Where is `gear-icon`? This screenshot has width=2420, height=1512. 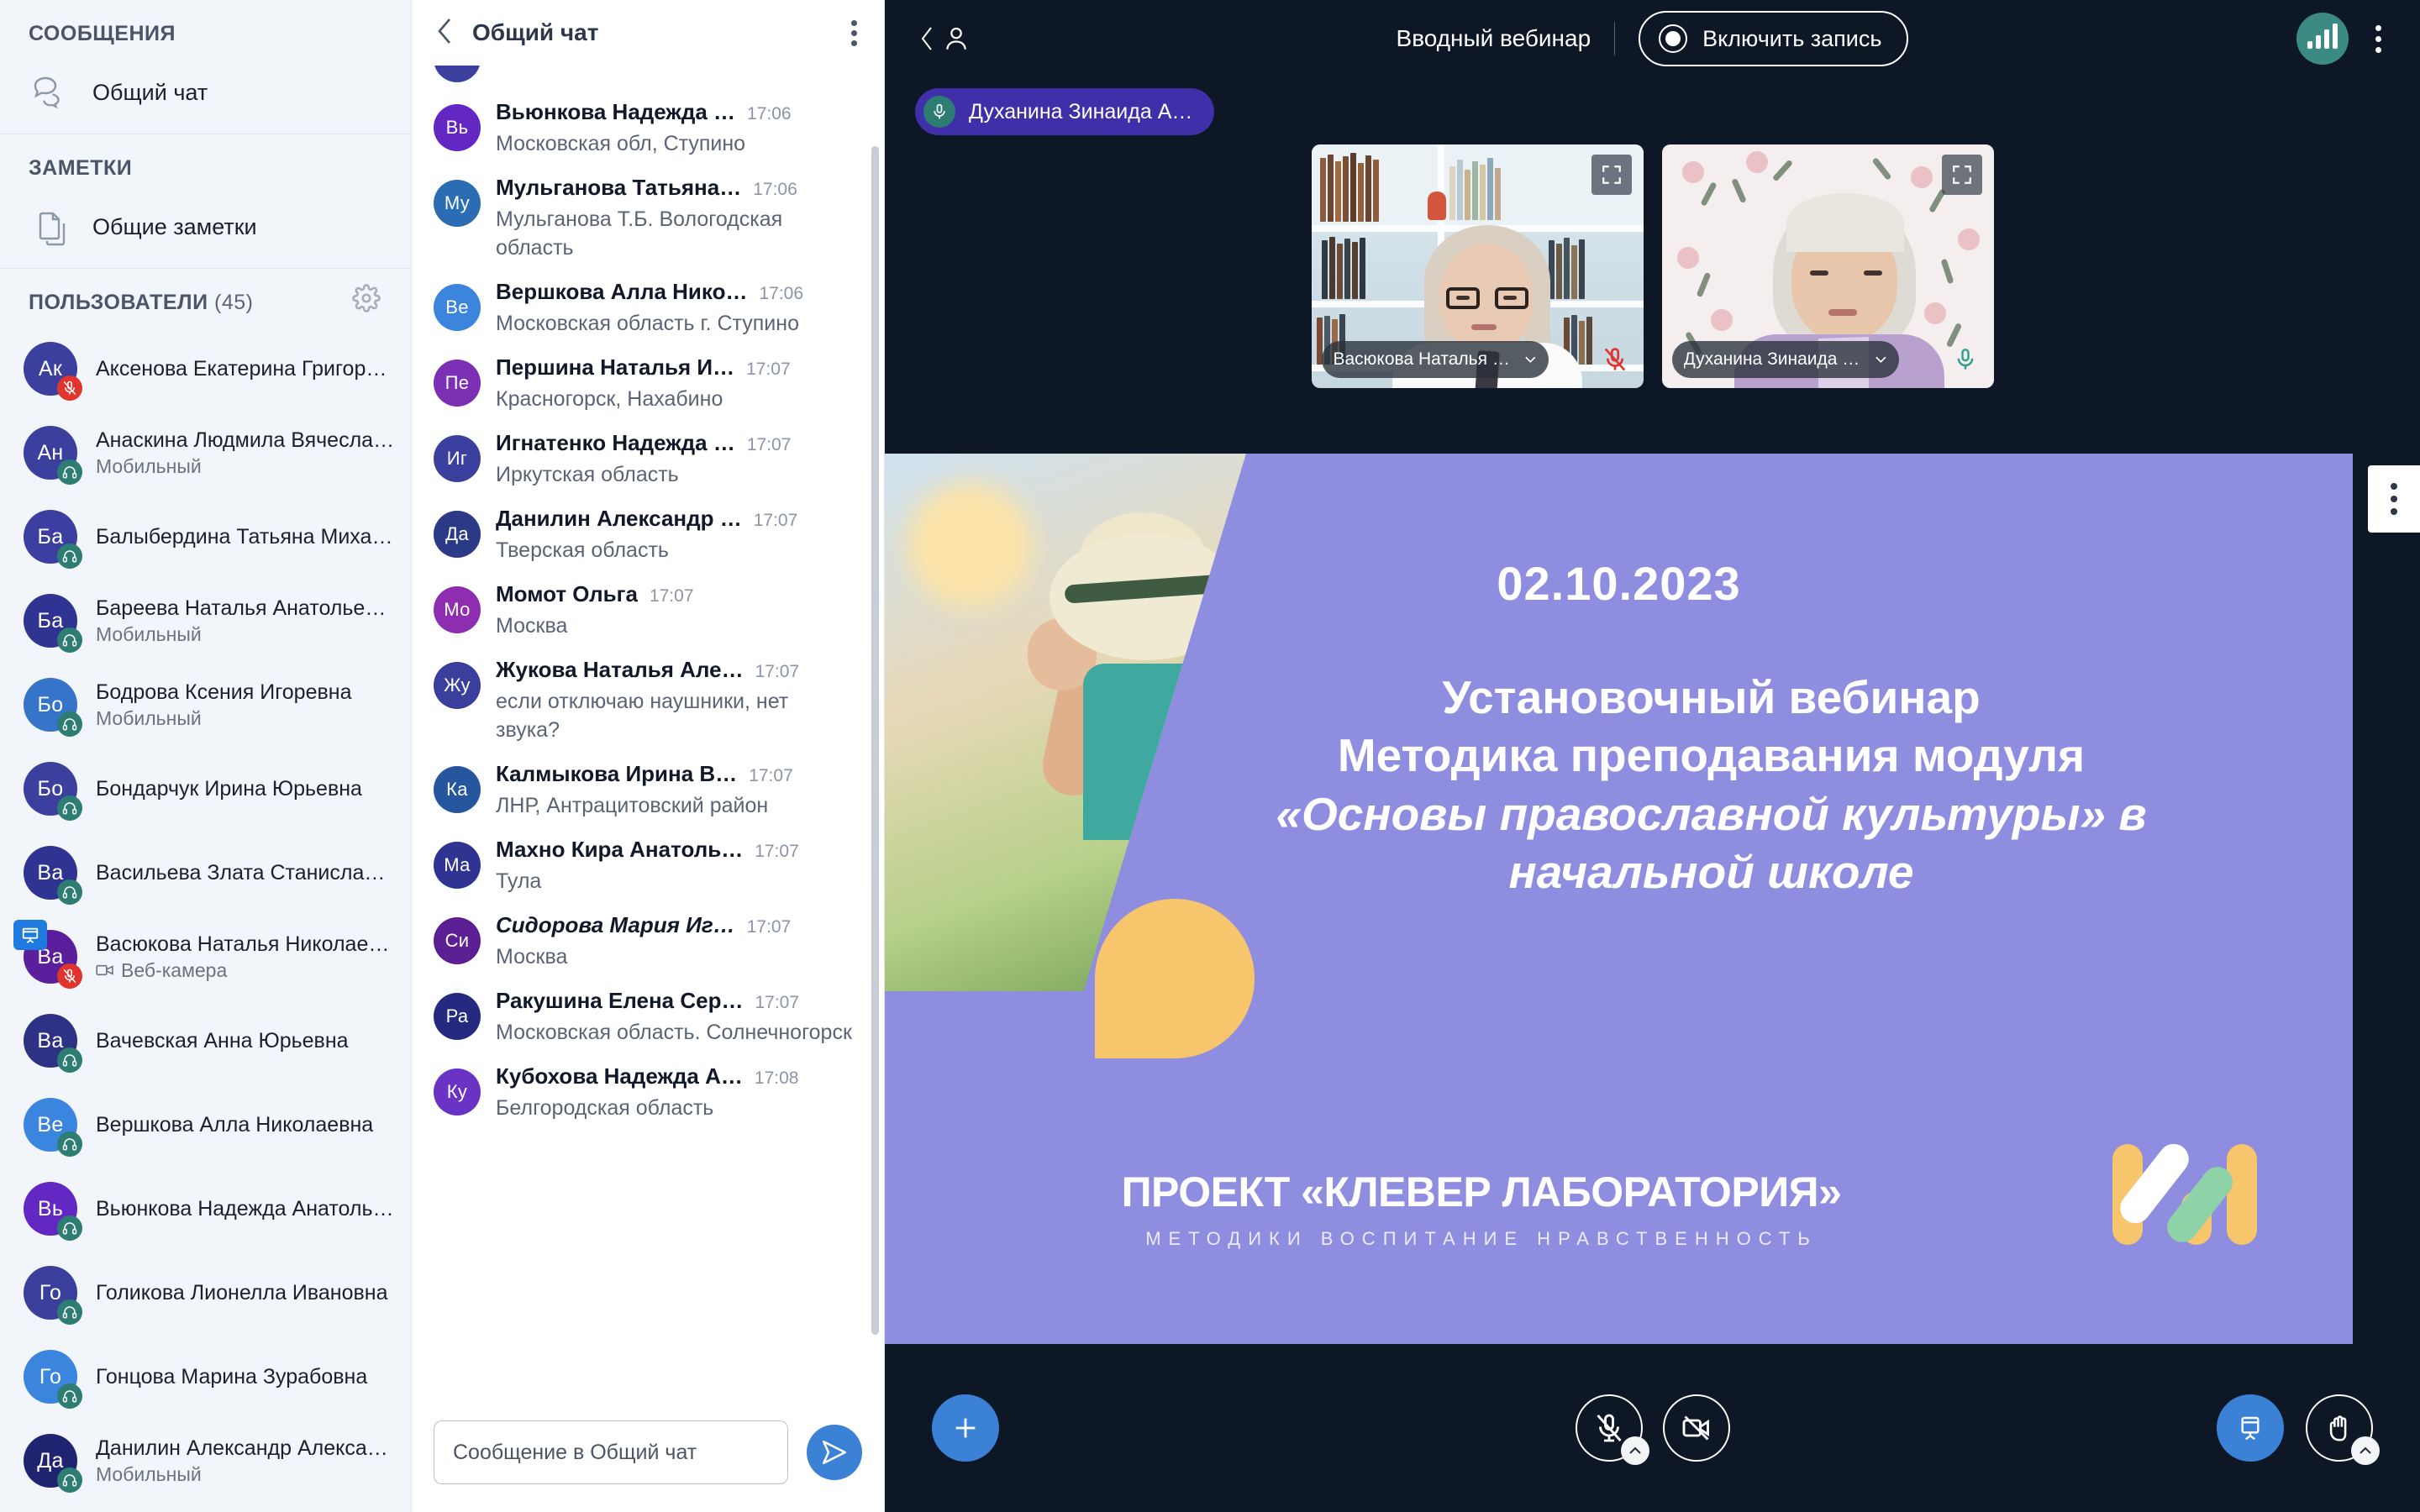 gear-icon is located at coordinates (367, 297).